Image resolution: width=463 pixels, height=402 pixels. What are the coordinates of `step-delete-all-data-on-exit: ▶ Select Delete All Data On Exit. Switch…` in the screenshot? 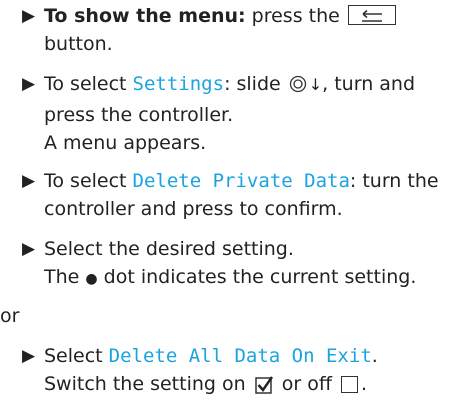 It's located at (238, 372).